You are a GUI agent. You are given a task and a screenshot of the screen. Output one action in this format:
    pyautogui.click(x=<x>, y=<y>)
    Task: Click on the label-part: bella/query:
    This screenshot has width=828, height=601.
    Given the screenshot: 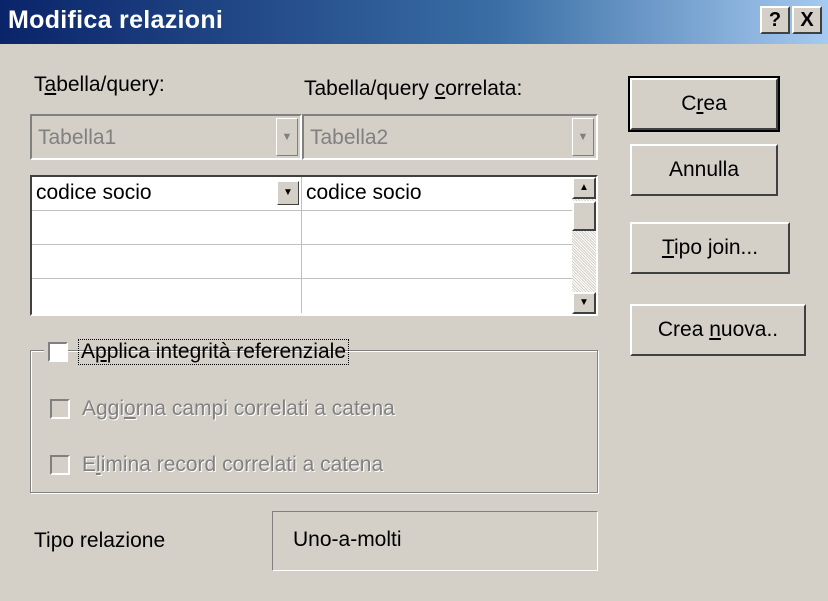 What is the action you would take?
    pyautogui.click(x=110, y=84)
    